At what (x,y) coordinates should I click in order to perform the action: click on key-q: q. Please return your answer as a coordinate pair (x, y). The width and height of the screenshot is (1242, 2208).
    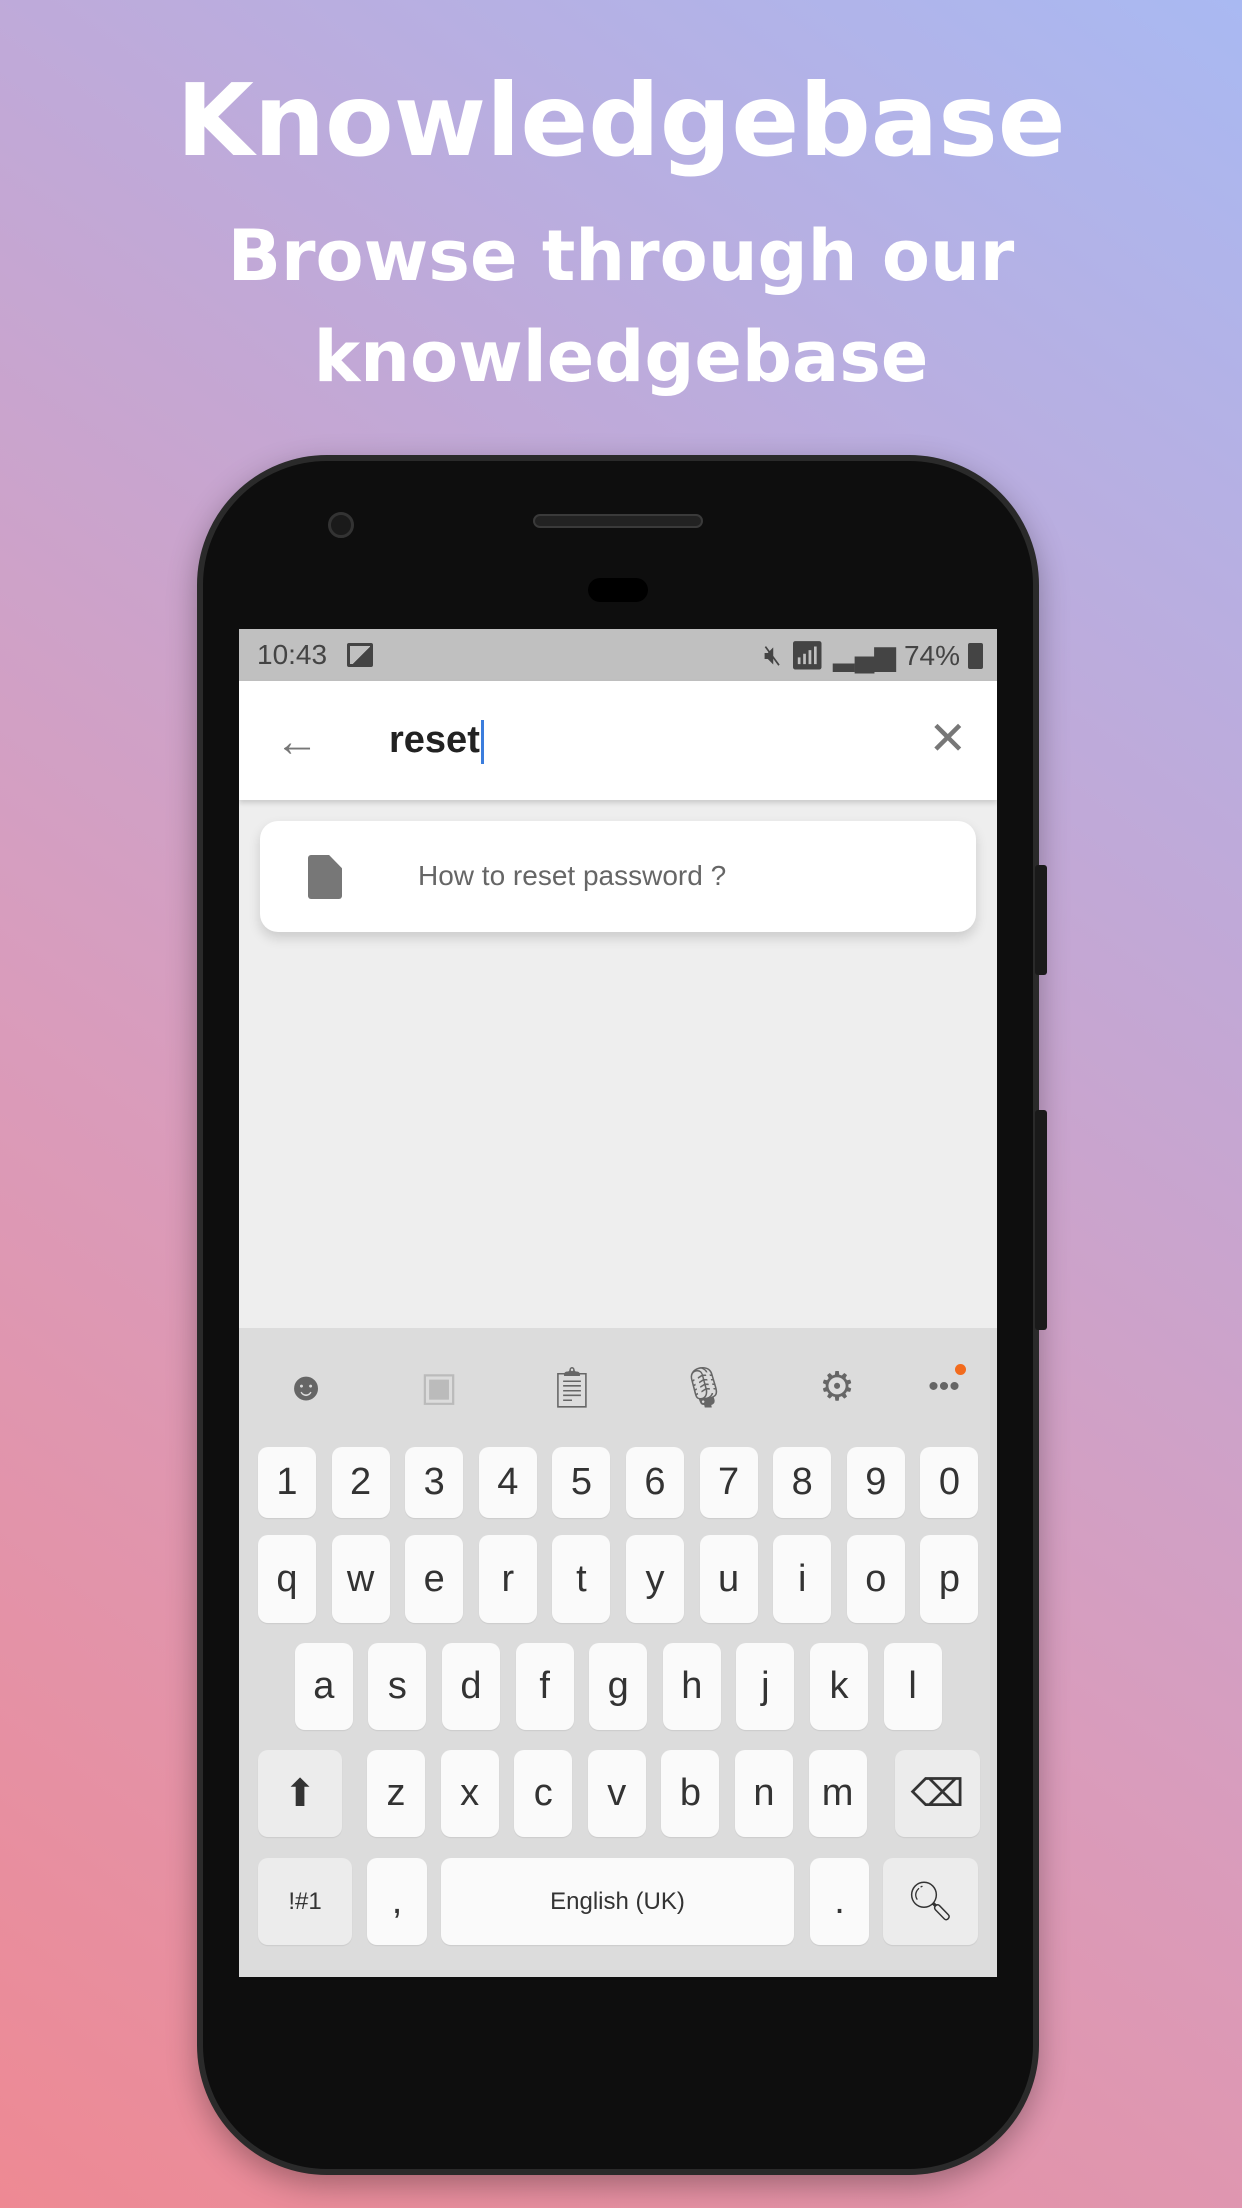
    Looking at the image, I should click on (287, 1579).